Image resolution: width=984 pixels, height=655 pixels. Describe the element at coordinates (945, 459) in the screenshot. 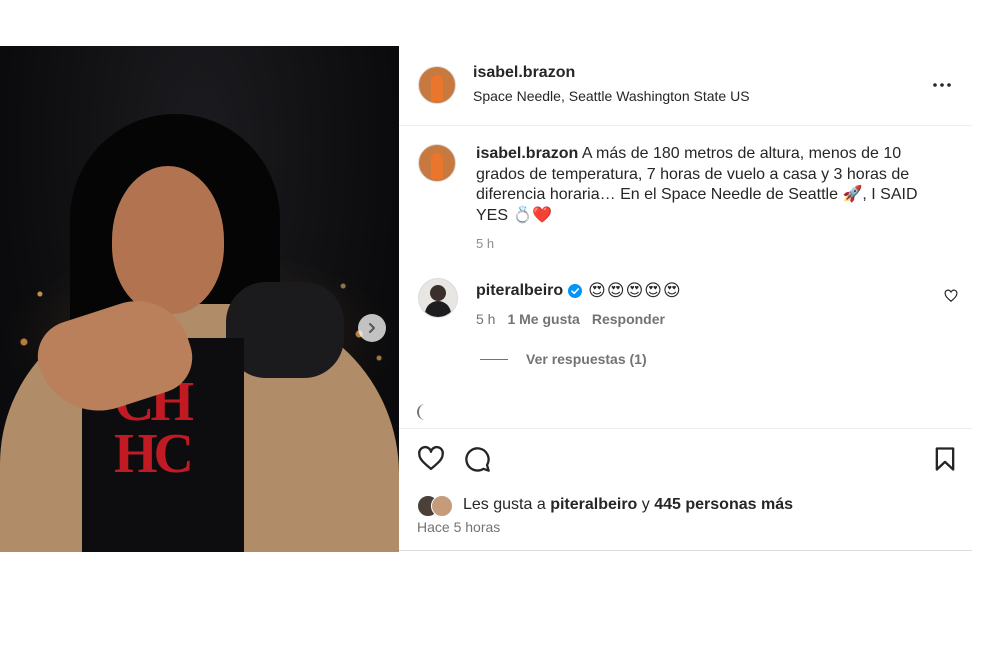

I see `bookmark-icon` at that location.